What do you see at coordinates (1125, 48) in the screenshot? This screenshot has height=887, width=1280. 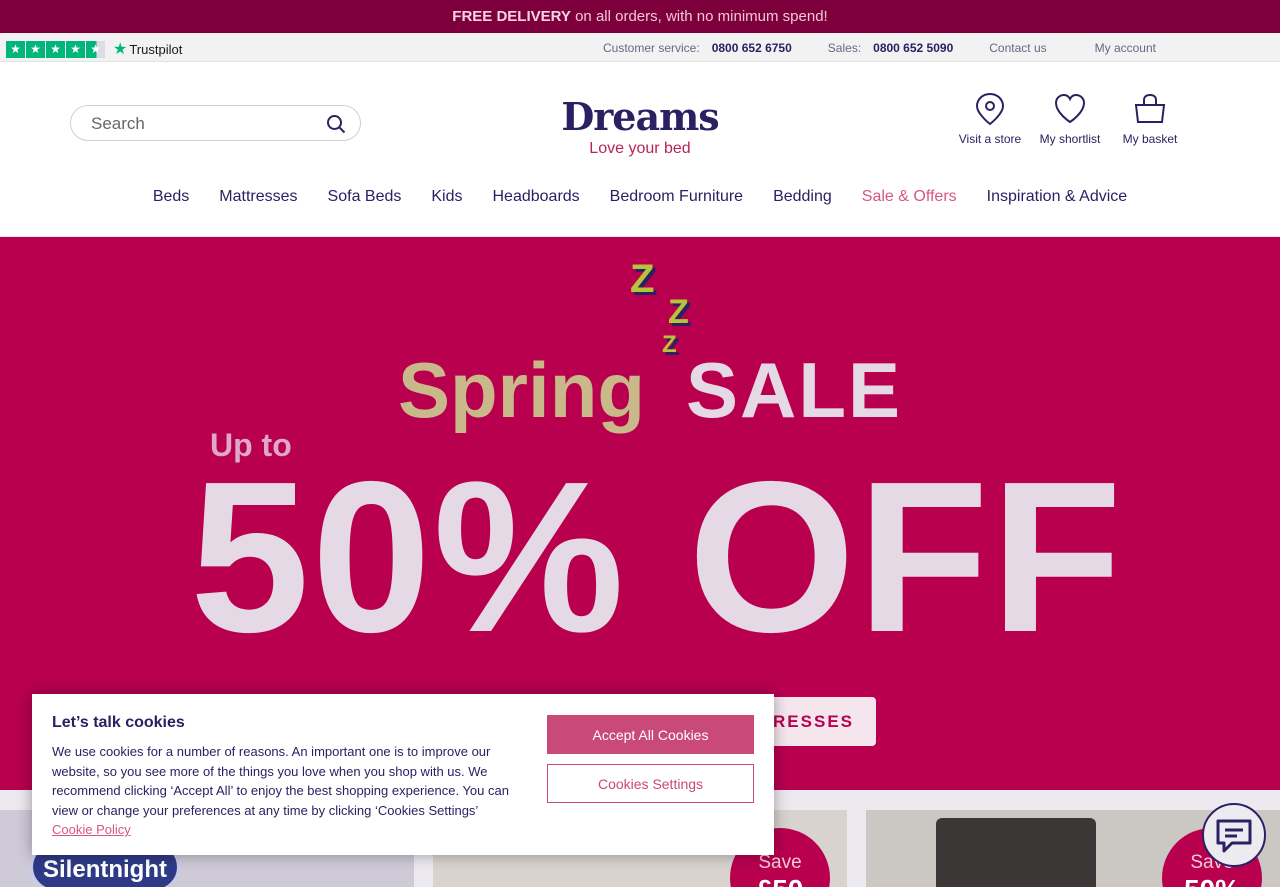 I see `account-link: My account` at bounding box center [1125, 48].